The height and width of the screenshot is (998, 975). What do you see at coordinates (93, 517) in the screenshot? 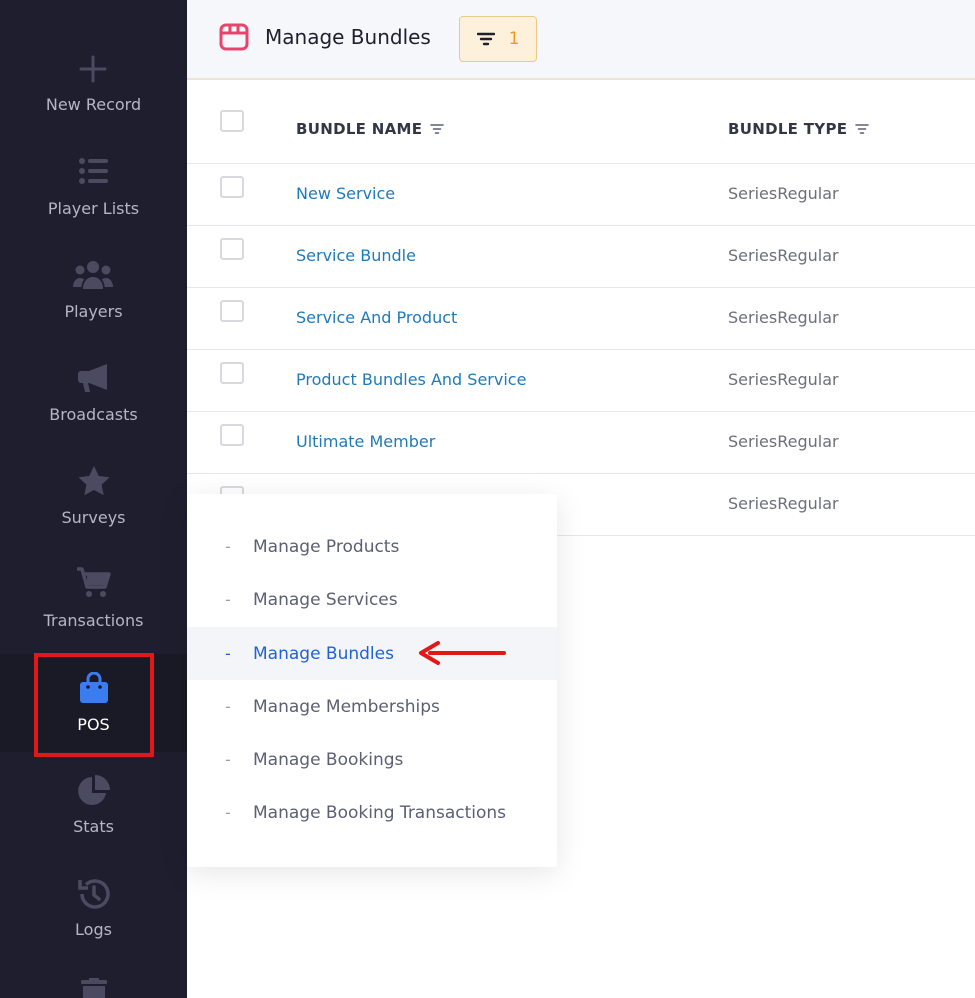
I see `sidebar-item-label: Surveys` at bounding box center [93, 517].